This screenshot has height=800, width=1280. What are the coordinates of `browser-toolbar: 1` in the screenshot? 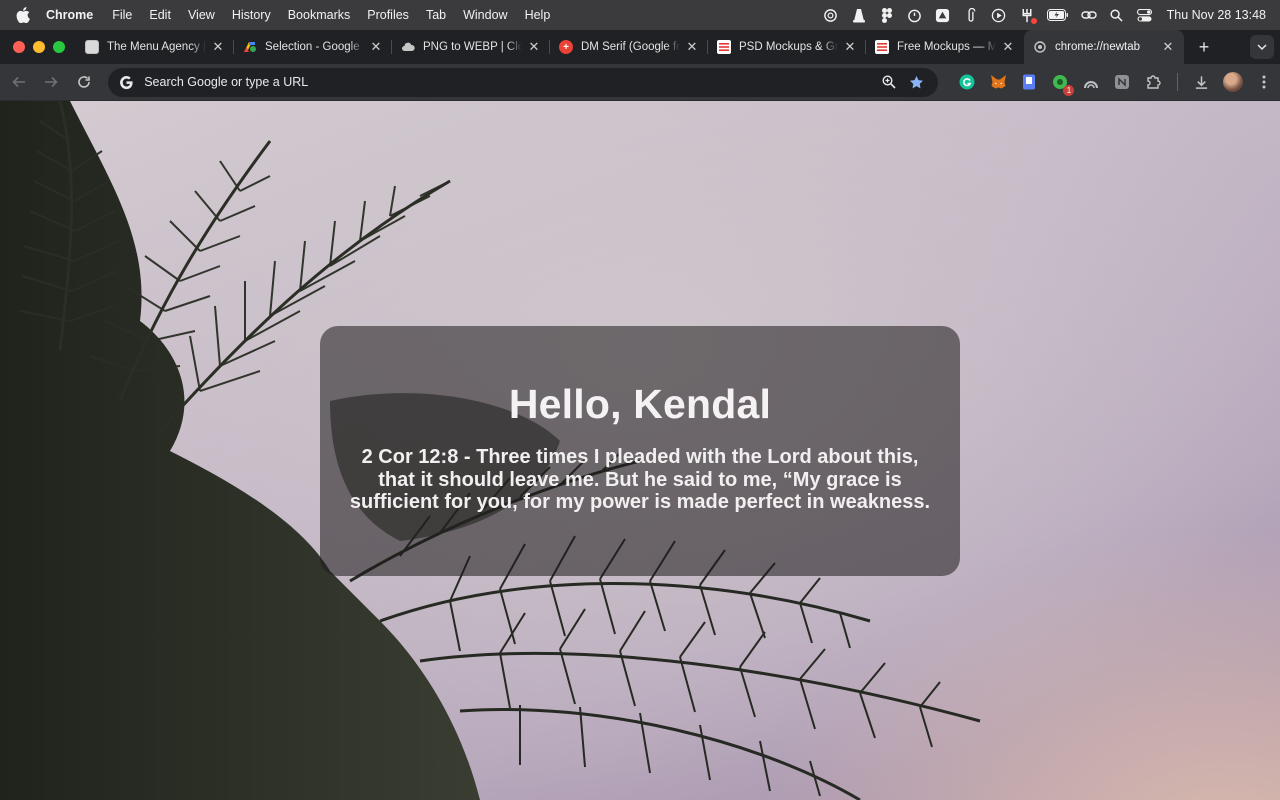 It's located at (640, 82).